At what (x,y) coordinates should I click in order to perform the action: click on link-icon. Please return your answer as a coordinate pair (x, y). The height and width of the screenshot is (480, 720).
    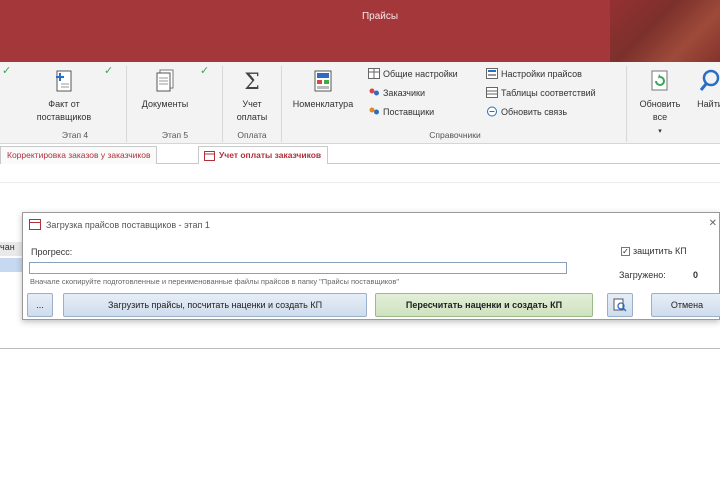
    Looking at the image, I should click on (492, 111).